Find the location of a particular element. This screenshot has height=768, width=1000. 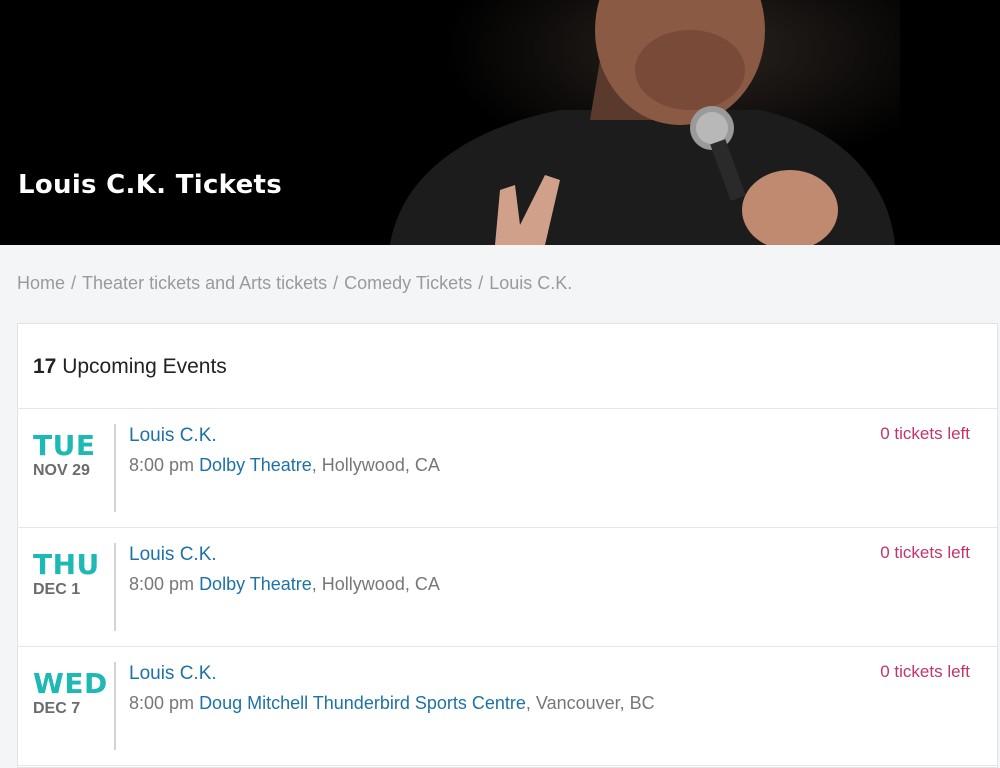

events-count-label: Upcoming Events is located at coordinates (144, 366).